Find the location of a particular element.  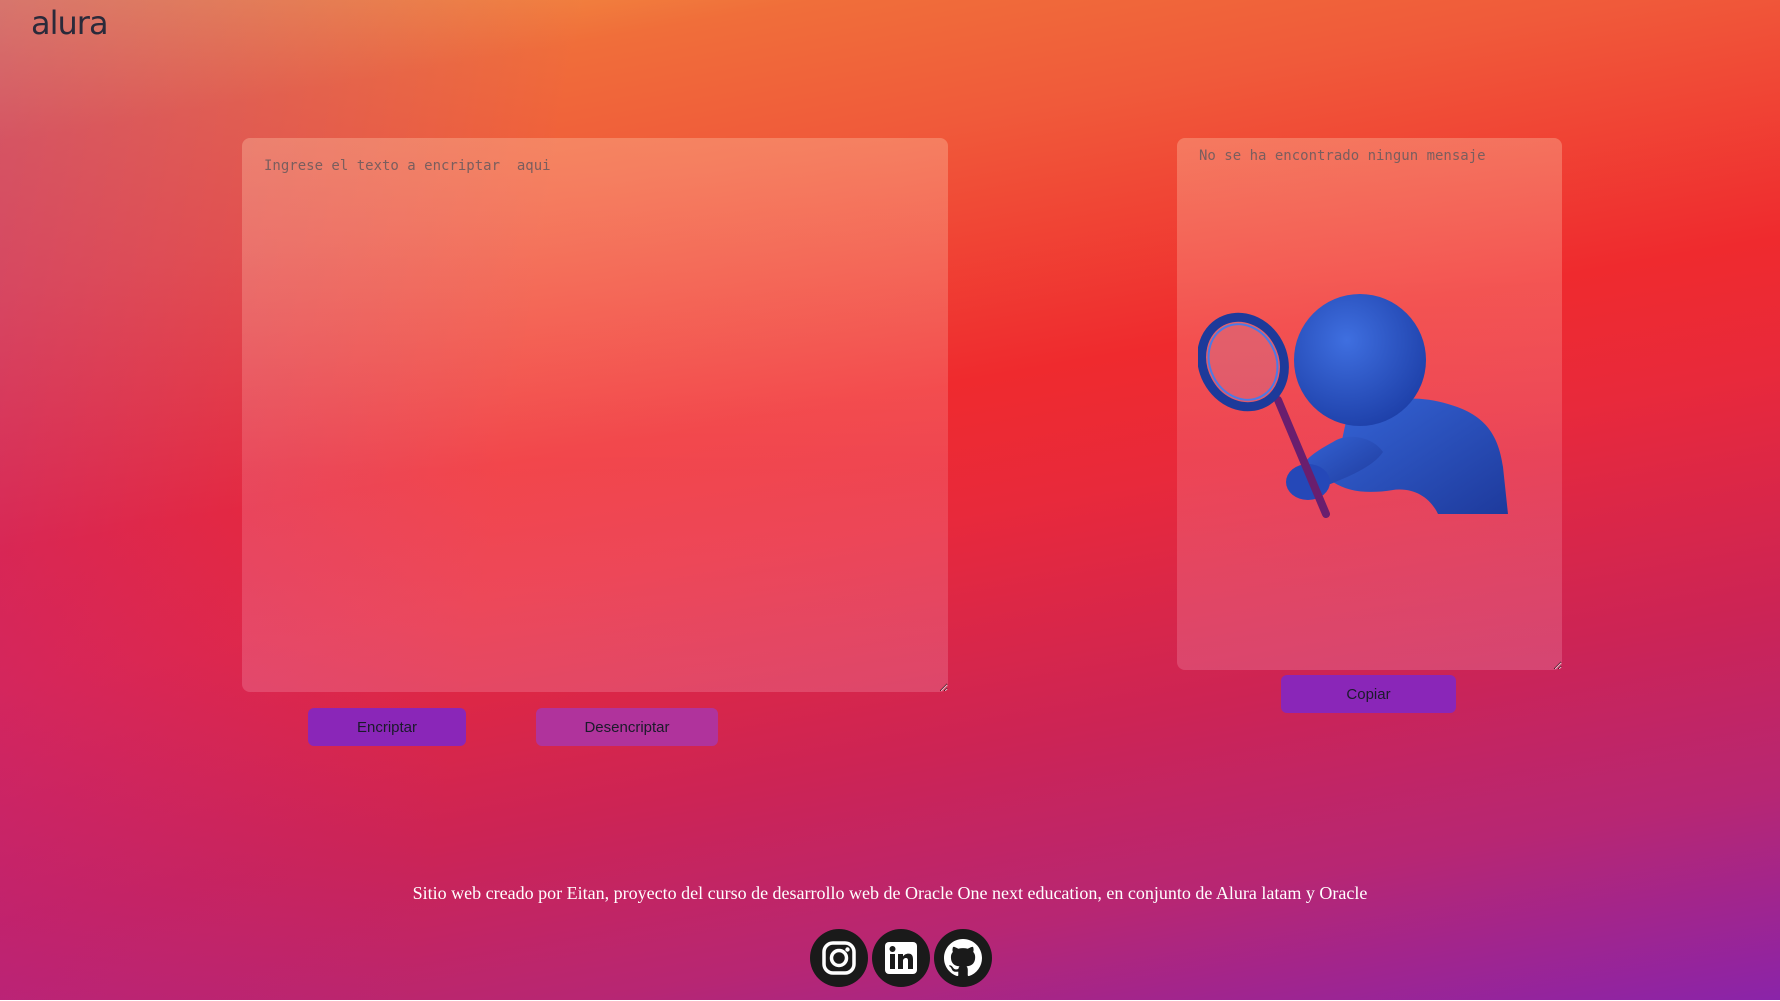

linkedin-icon is located at coordinates (901, 958).